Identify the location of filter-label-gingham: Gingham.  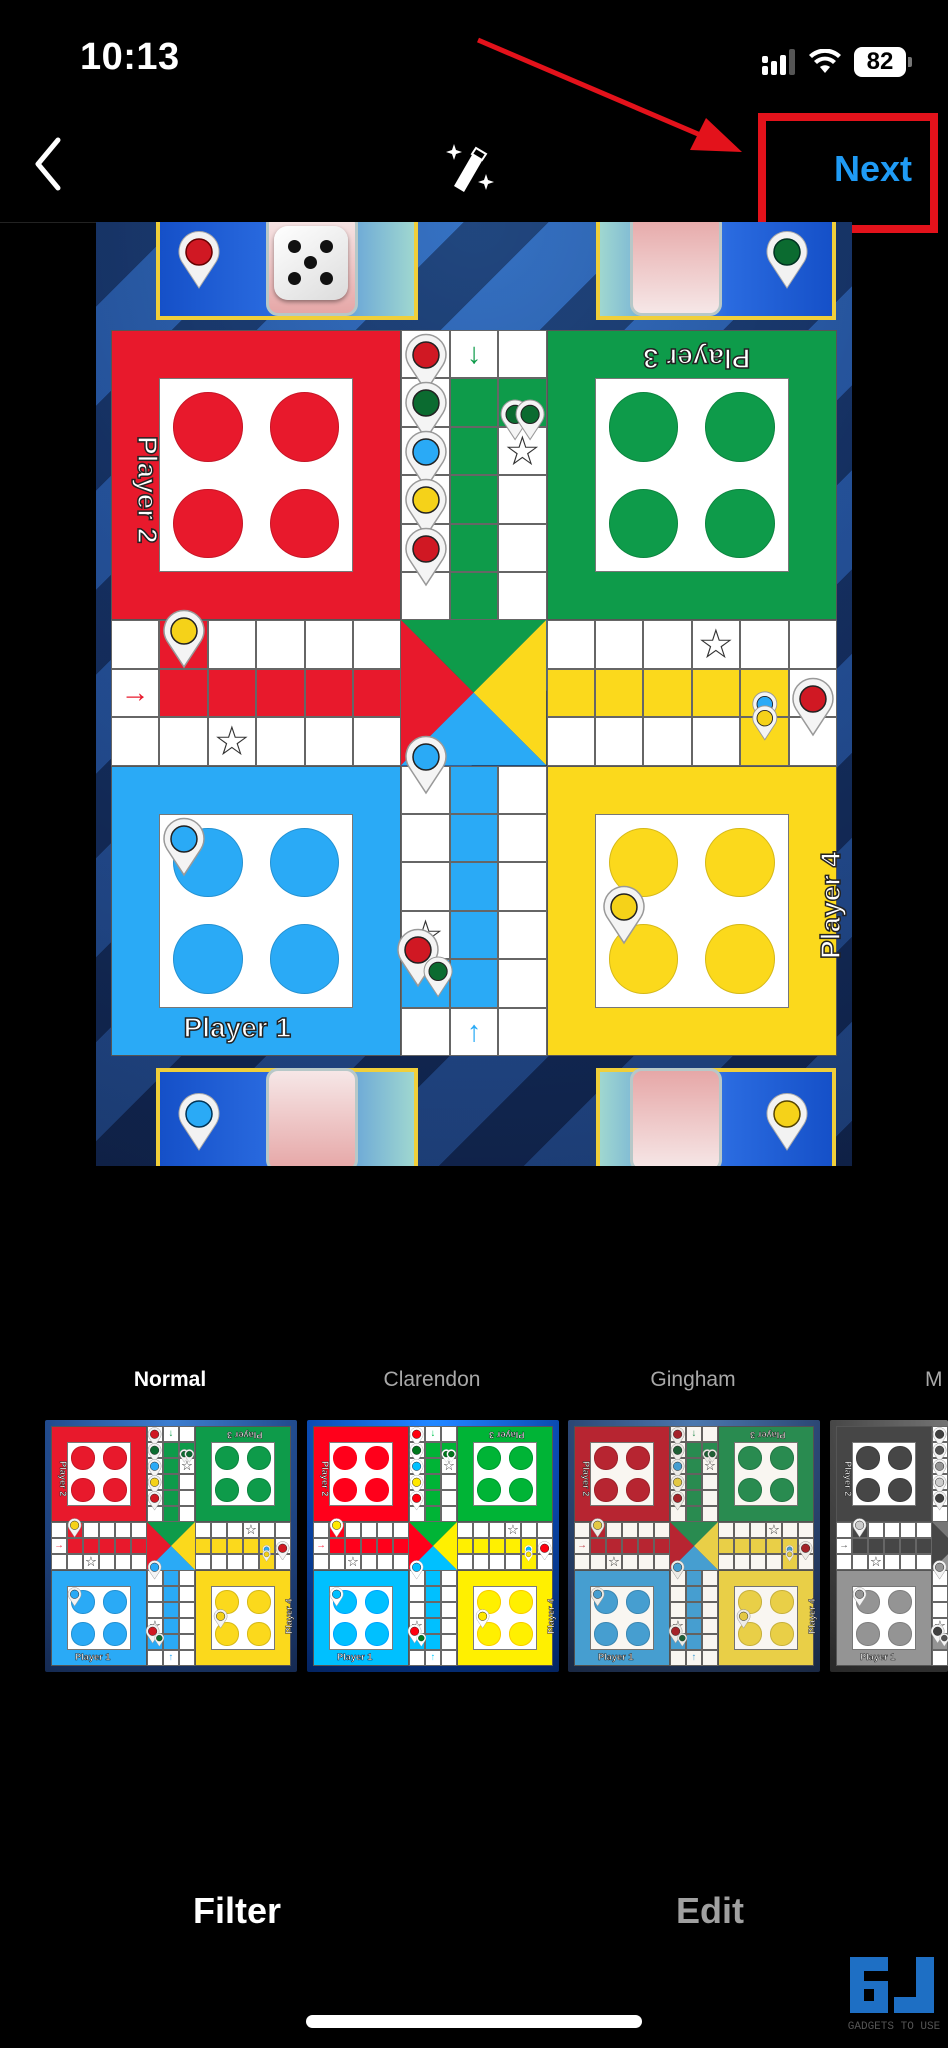
(693, 1380).